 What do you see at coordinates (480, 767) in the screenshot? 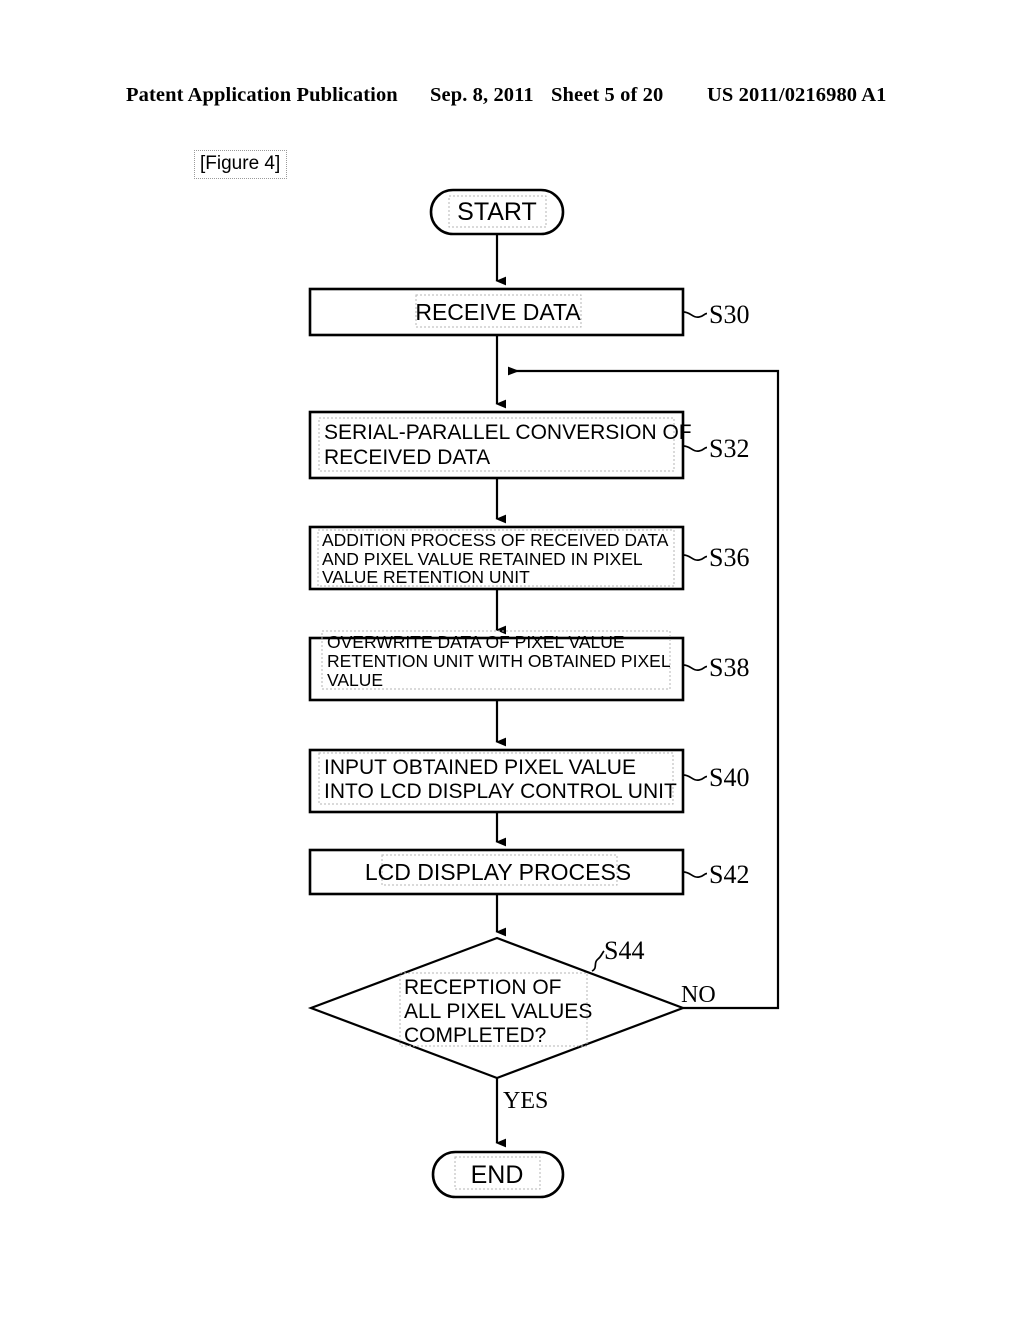
I see `s40-line-1: INPUT OBTAINED PIXEL VALUE` at bounding box center [480, 767].